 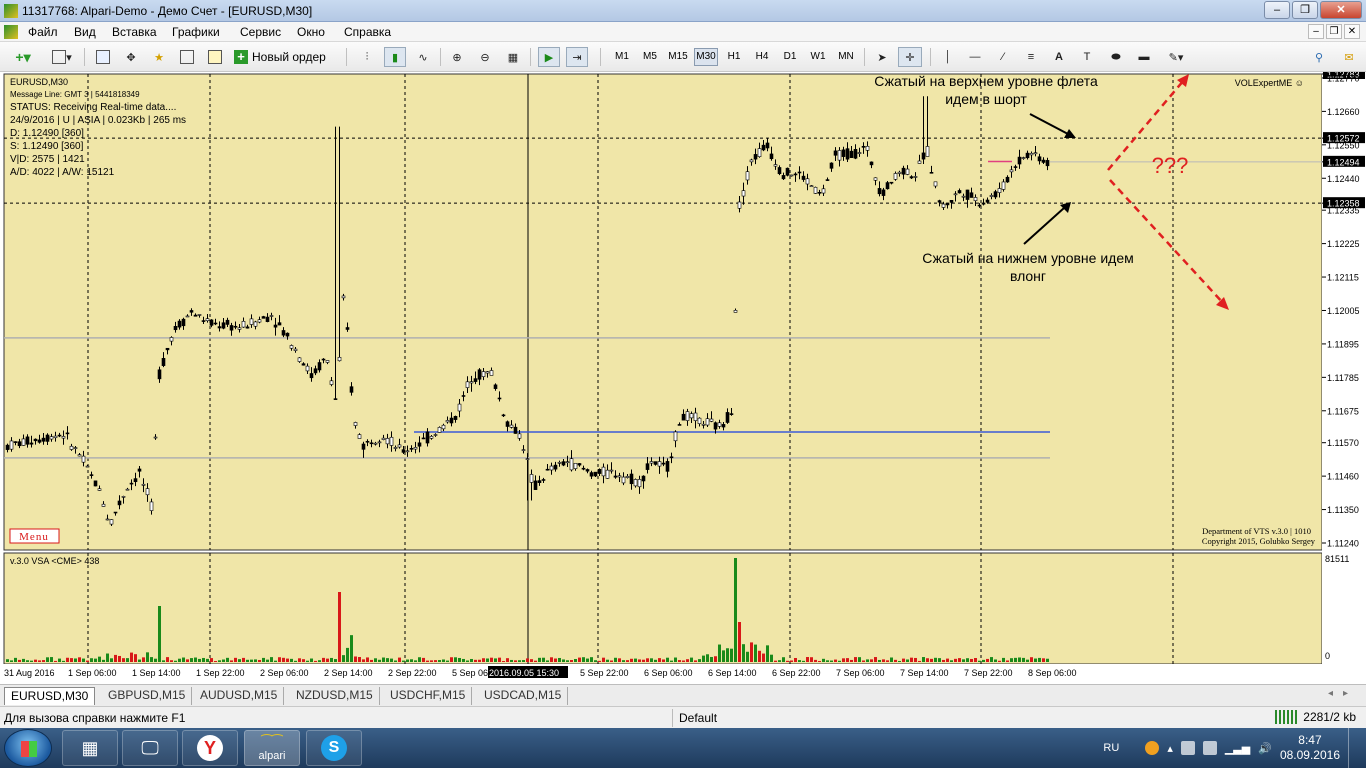 I want to click on text-tool-button: A, so click(x=1059, y=57).